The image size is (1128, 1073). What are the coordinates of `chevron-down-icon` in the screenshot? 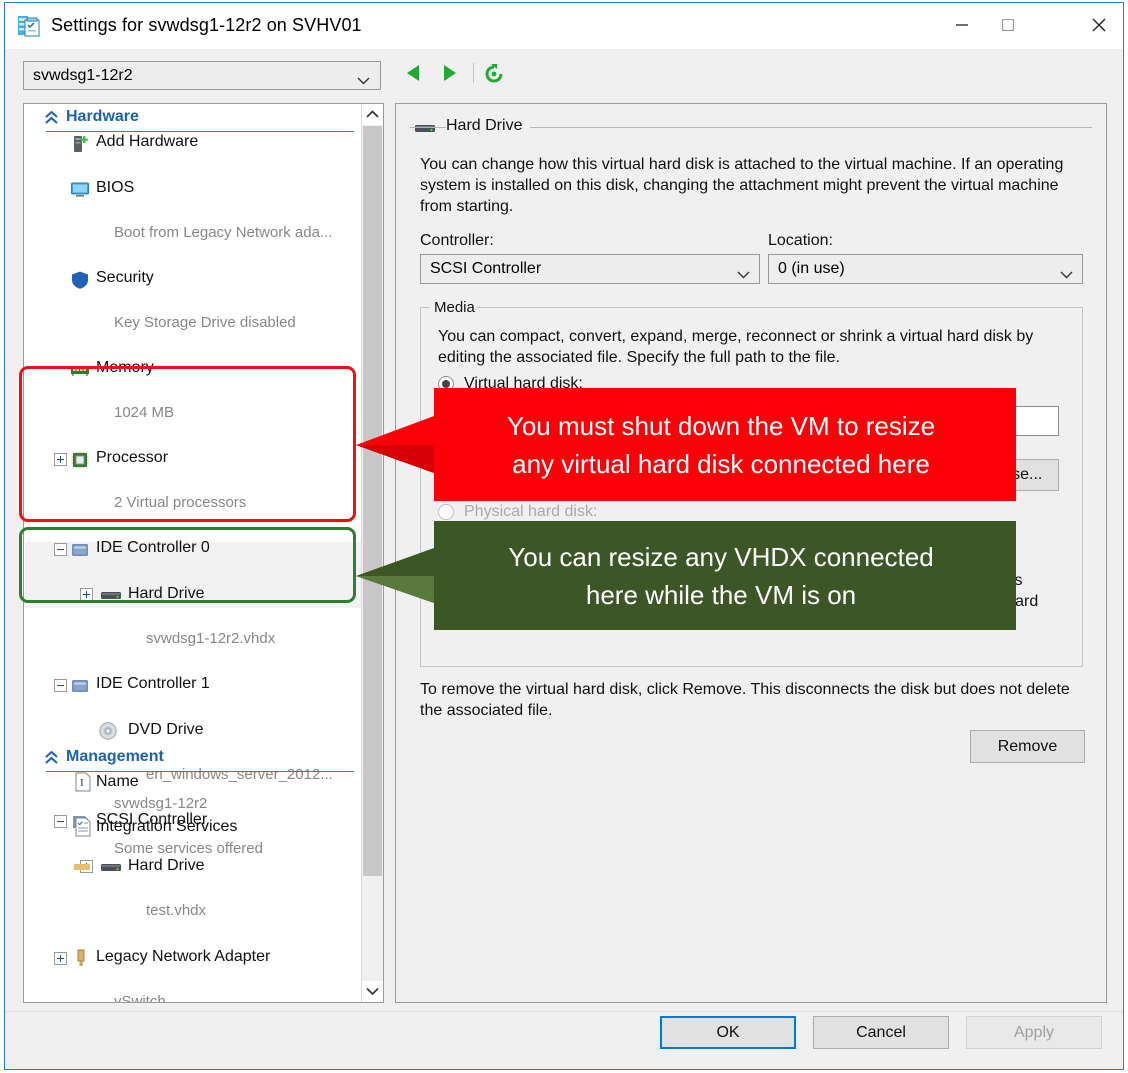 It's located at (1066, 275).